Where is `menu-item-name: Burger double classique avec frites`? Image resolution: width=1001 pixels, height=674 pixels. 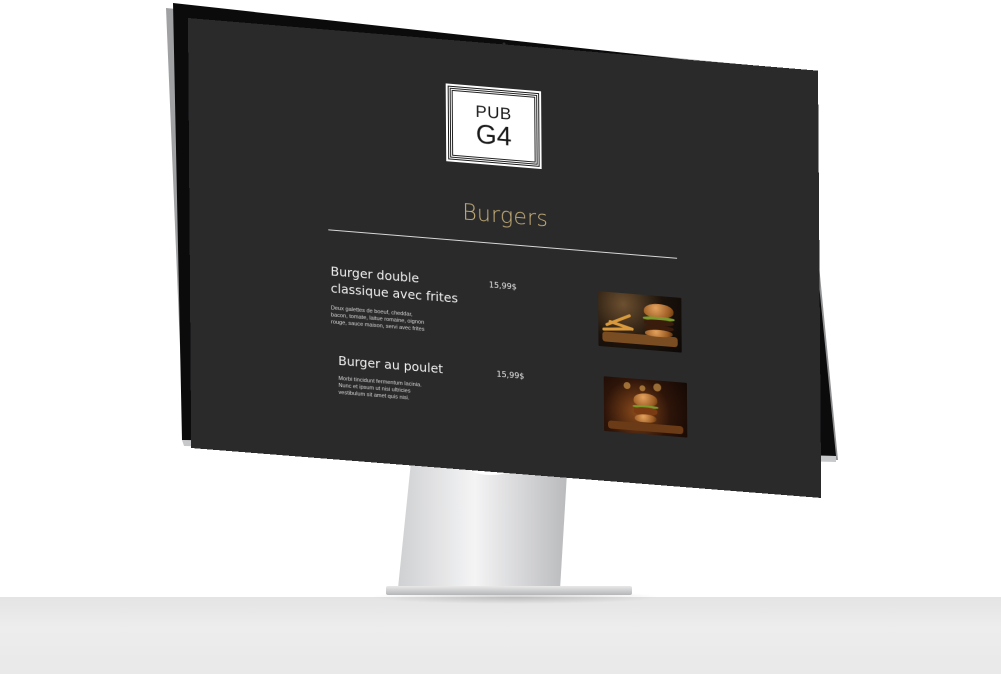 menu-item-name: Burger double classique avec frites is located at coordinates (401, 284).